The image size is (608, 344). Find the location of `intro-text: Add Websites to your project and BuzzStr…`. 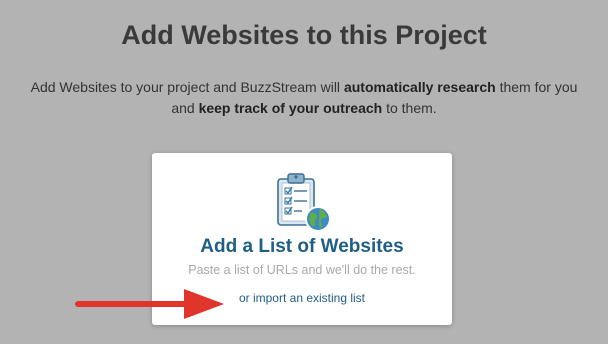

intro-text: Add Websites to your project and BuzzStr… is located at coordinates (304, 98).